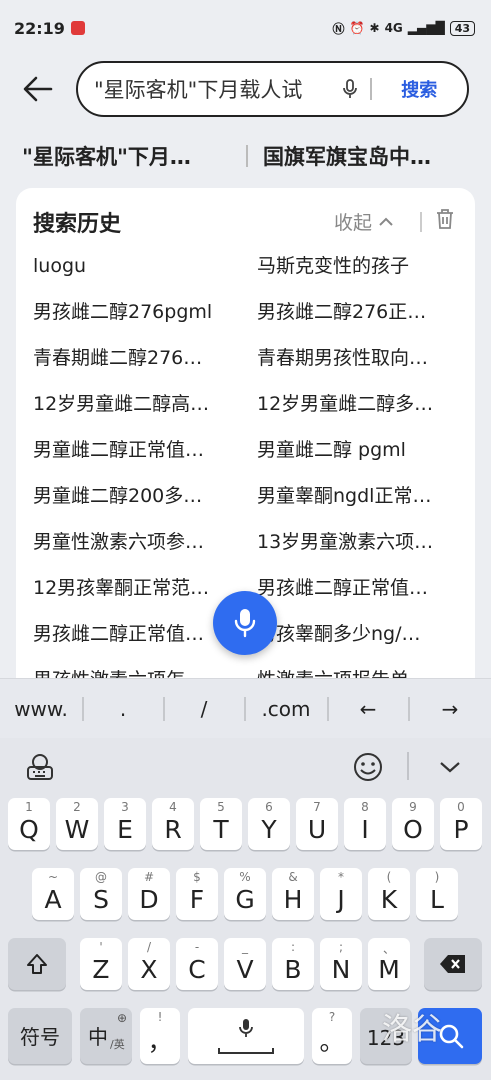 The image size is (491, 1080). I want to click on history-item: 男童雌二醇 pgml, so click(357, 450).